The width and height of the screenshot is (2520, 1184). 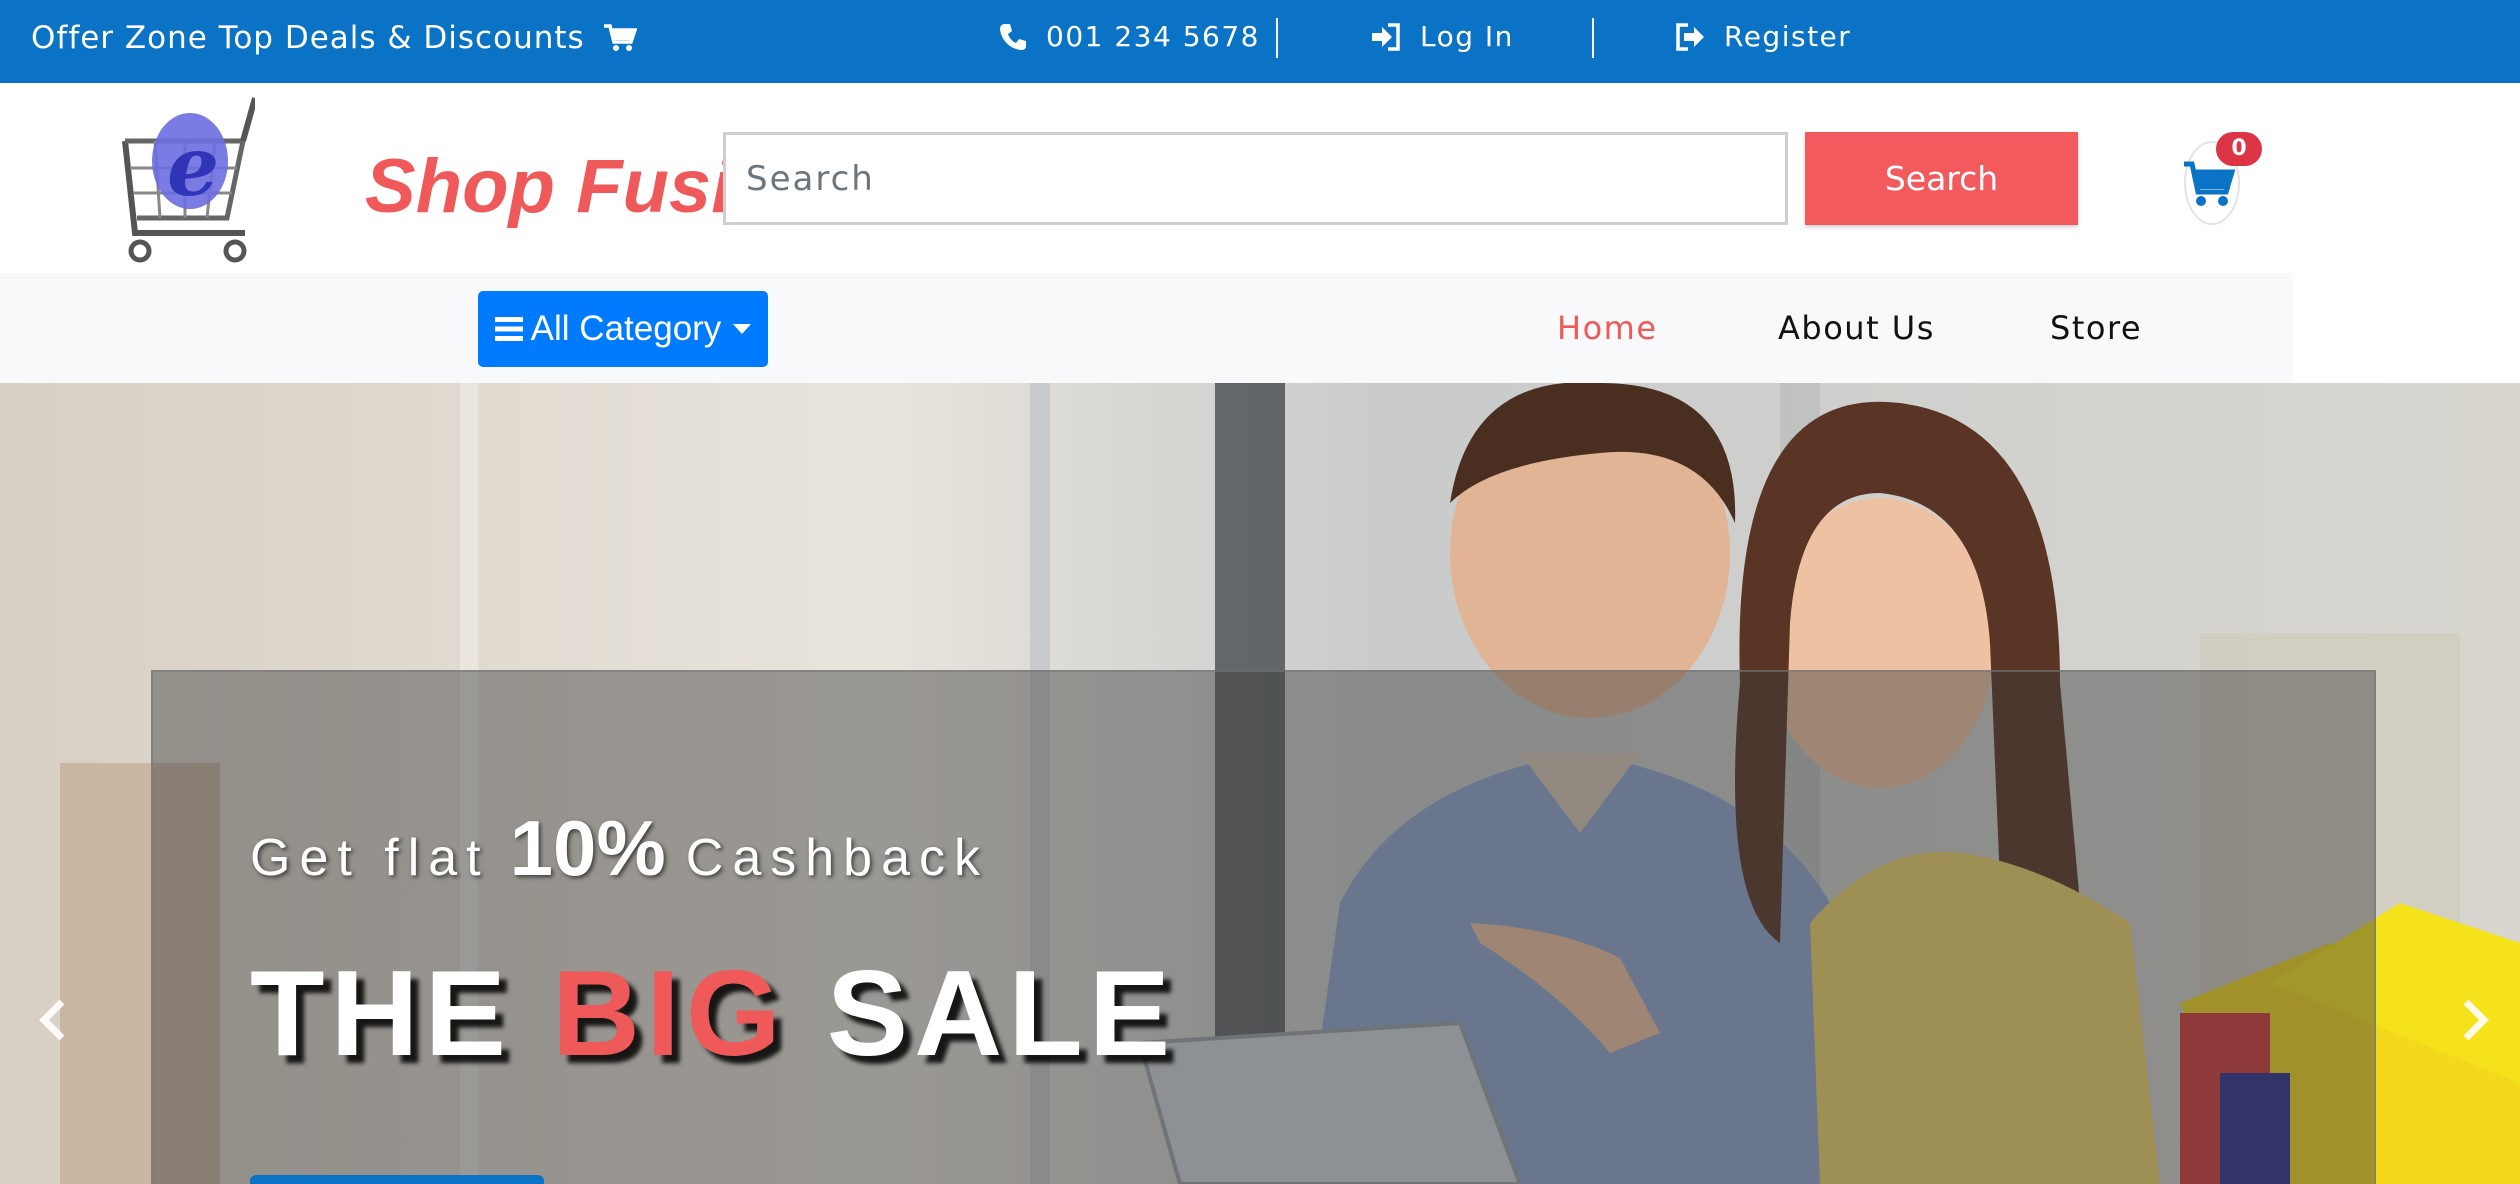 What do you see at coordinates (626, 328) in the screenshot?
I see `category-label: All Category` at bounding box center [626, 328].